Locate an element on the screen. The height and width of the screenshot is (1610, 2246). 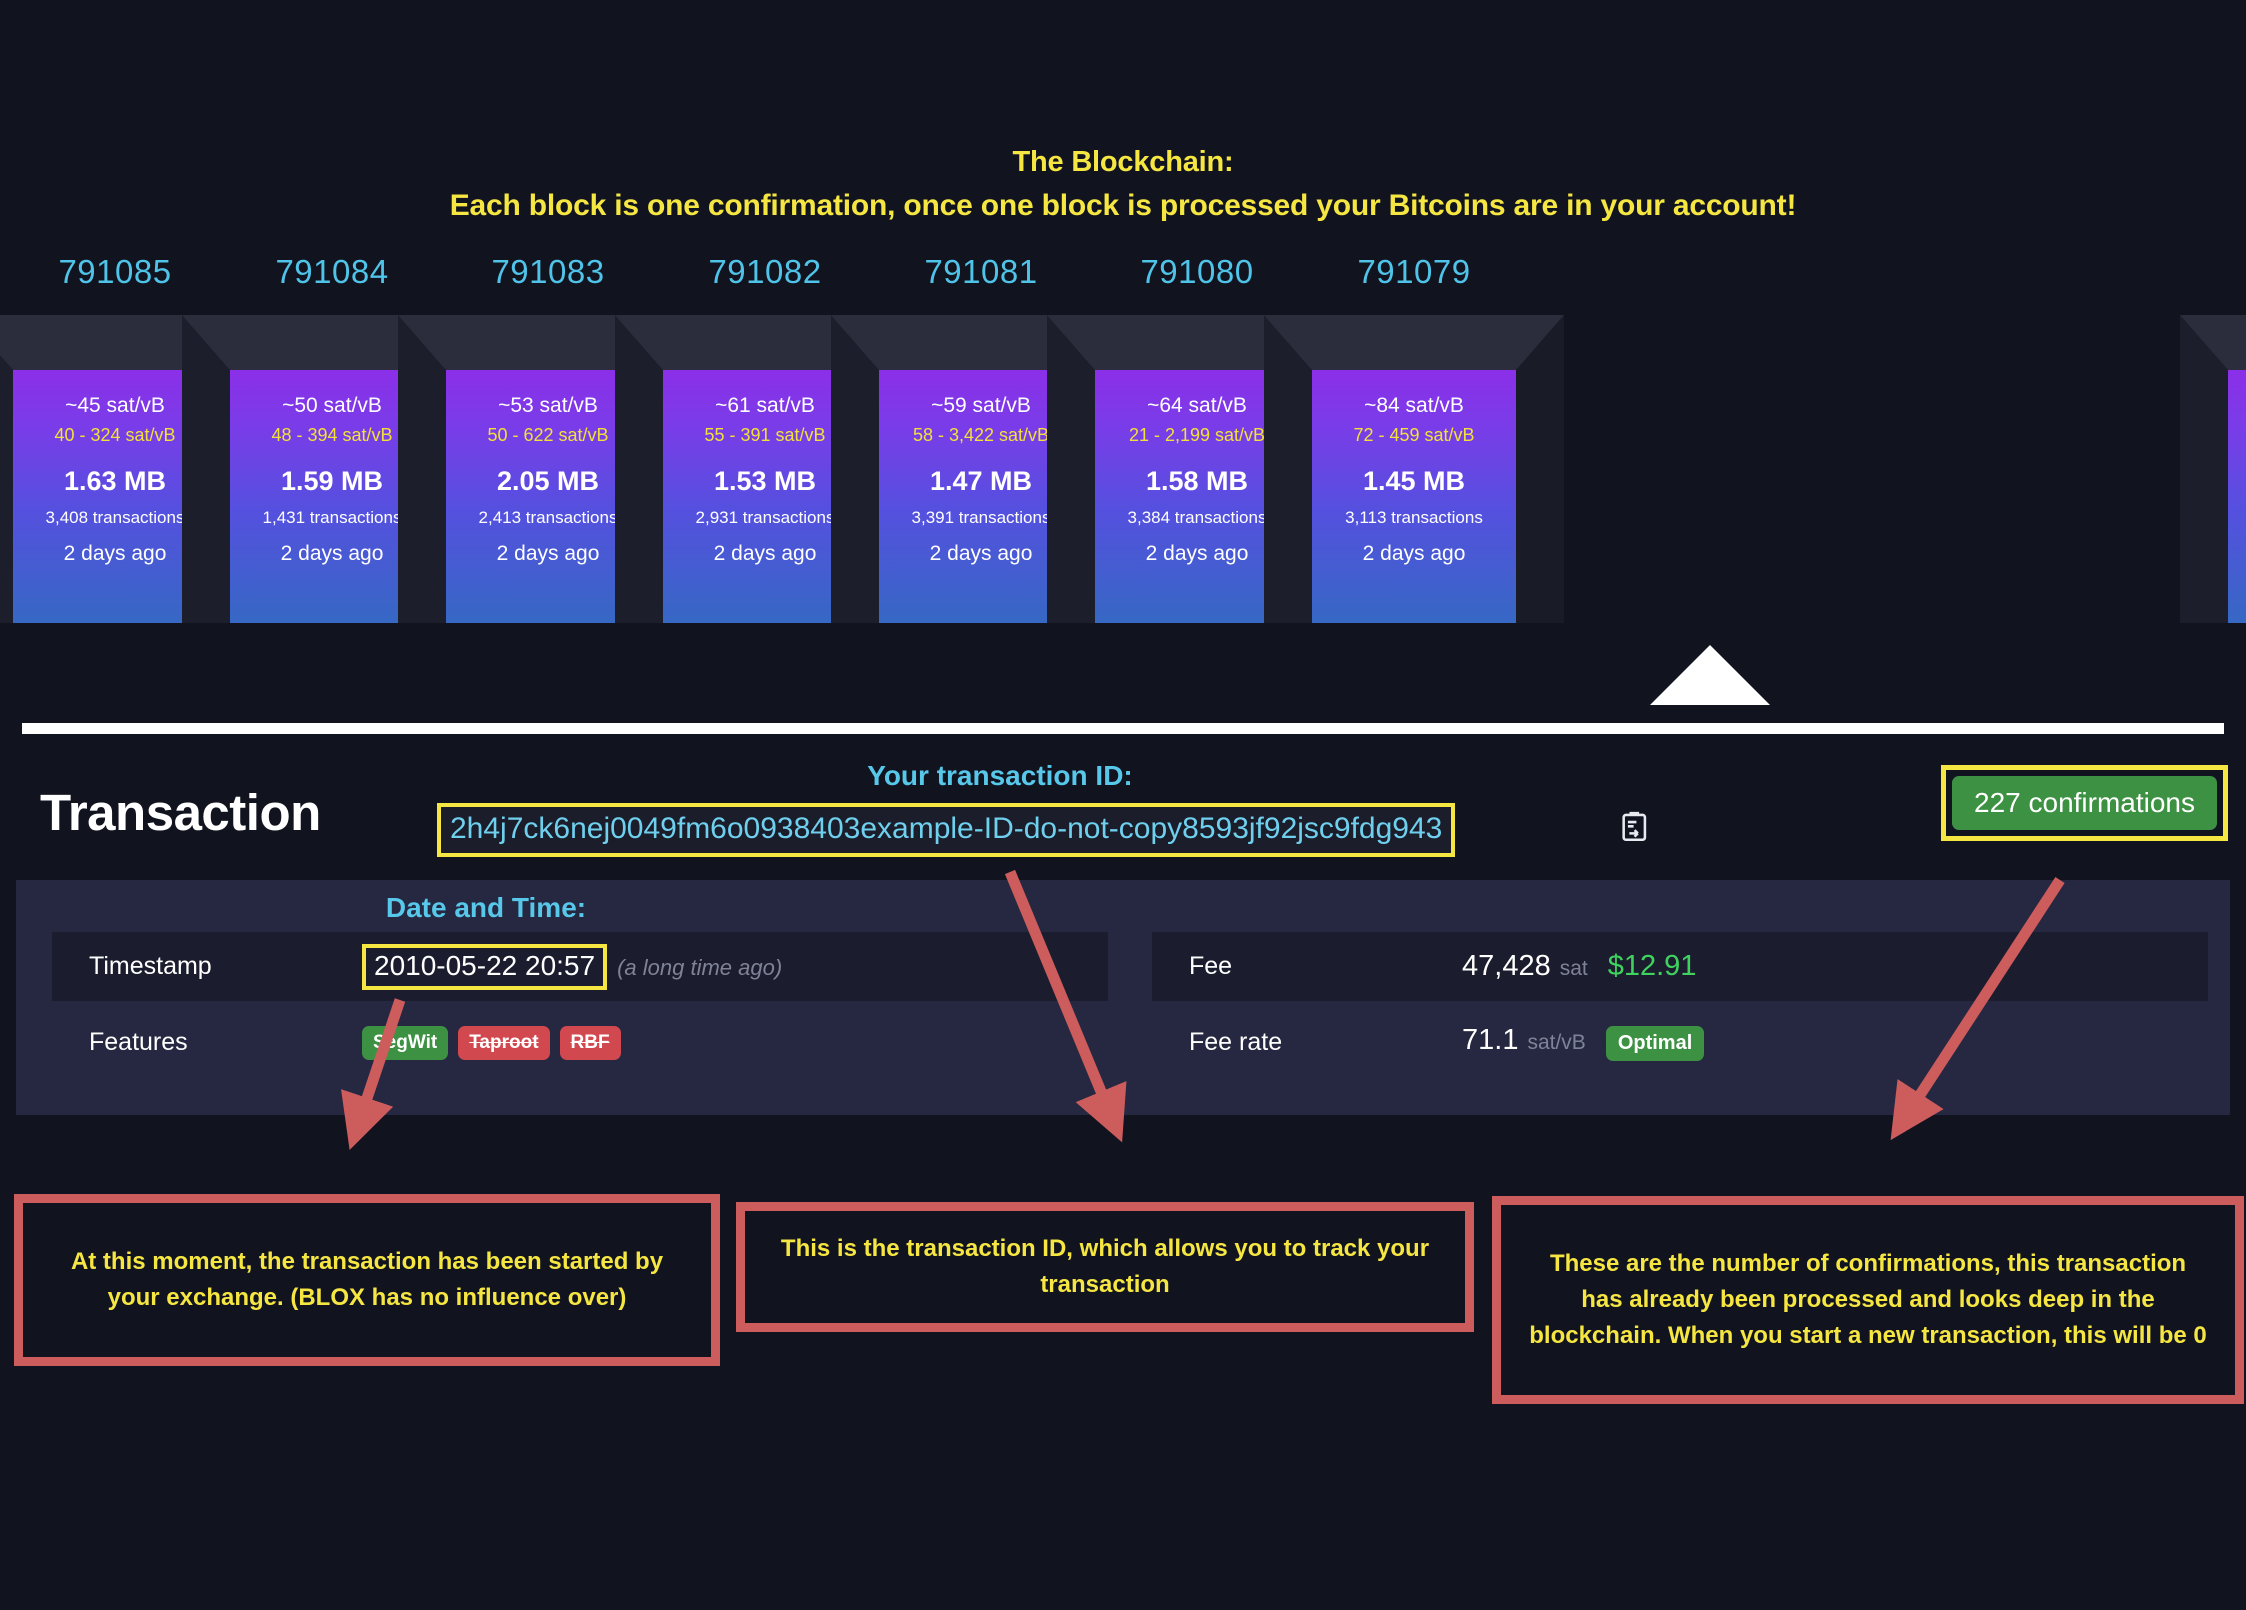
feature-badge-taproot: Taproot is located at coordinates (504, 1042).